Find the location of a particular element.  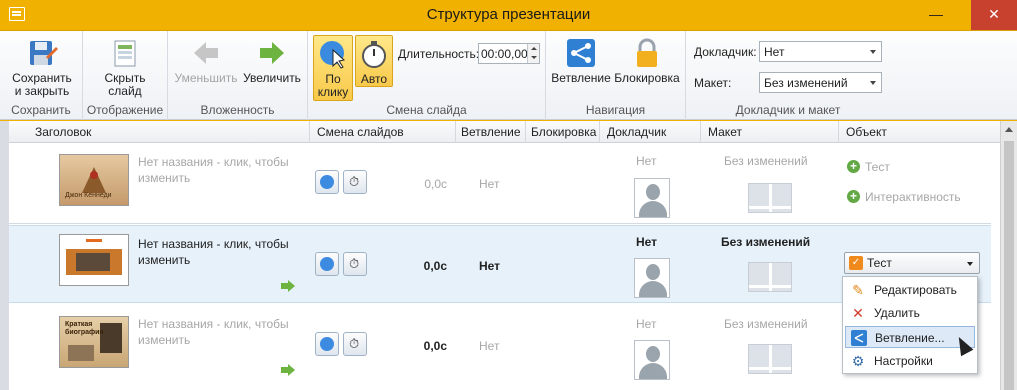

object-link-interactivity: Интерактивность is located at coordinates (913, 197).